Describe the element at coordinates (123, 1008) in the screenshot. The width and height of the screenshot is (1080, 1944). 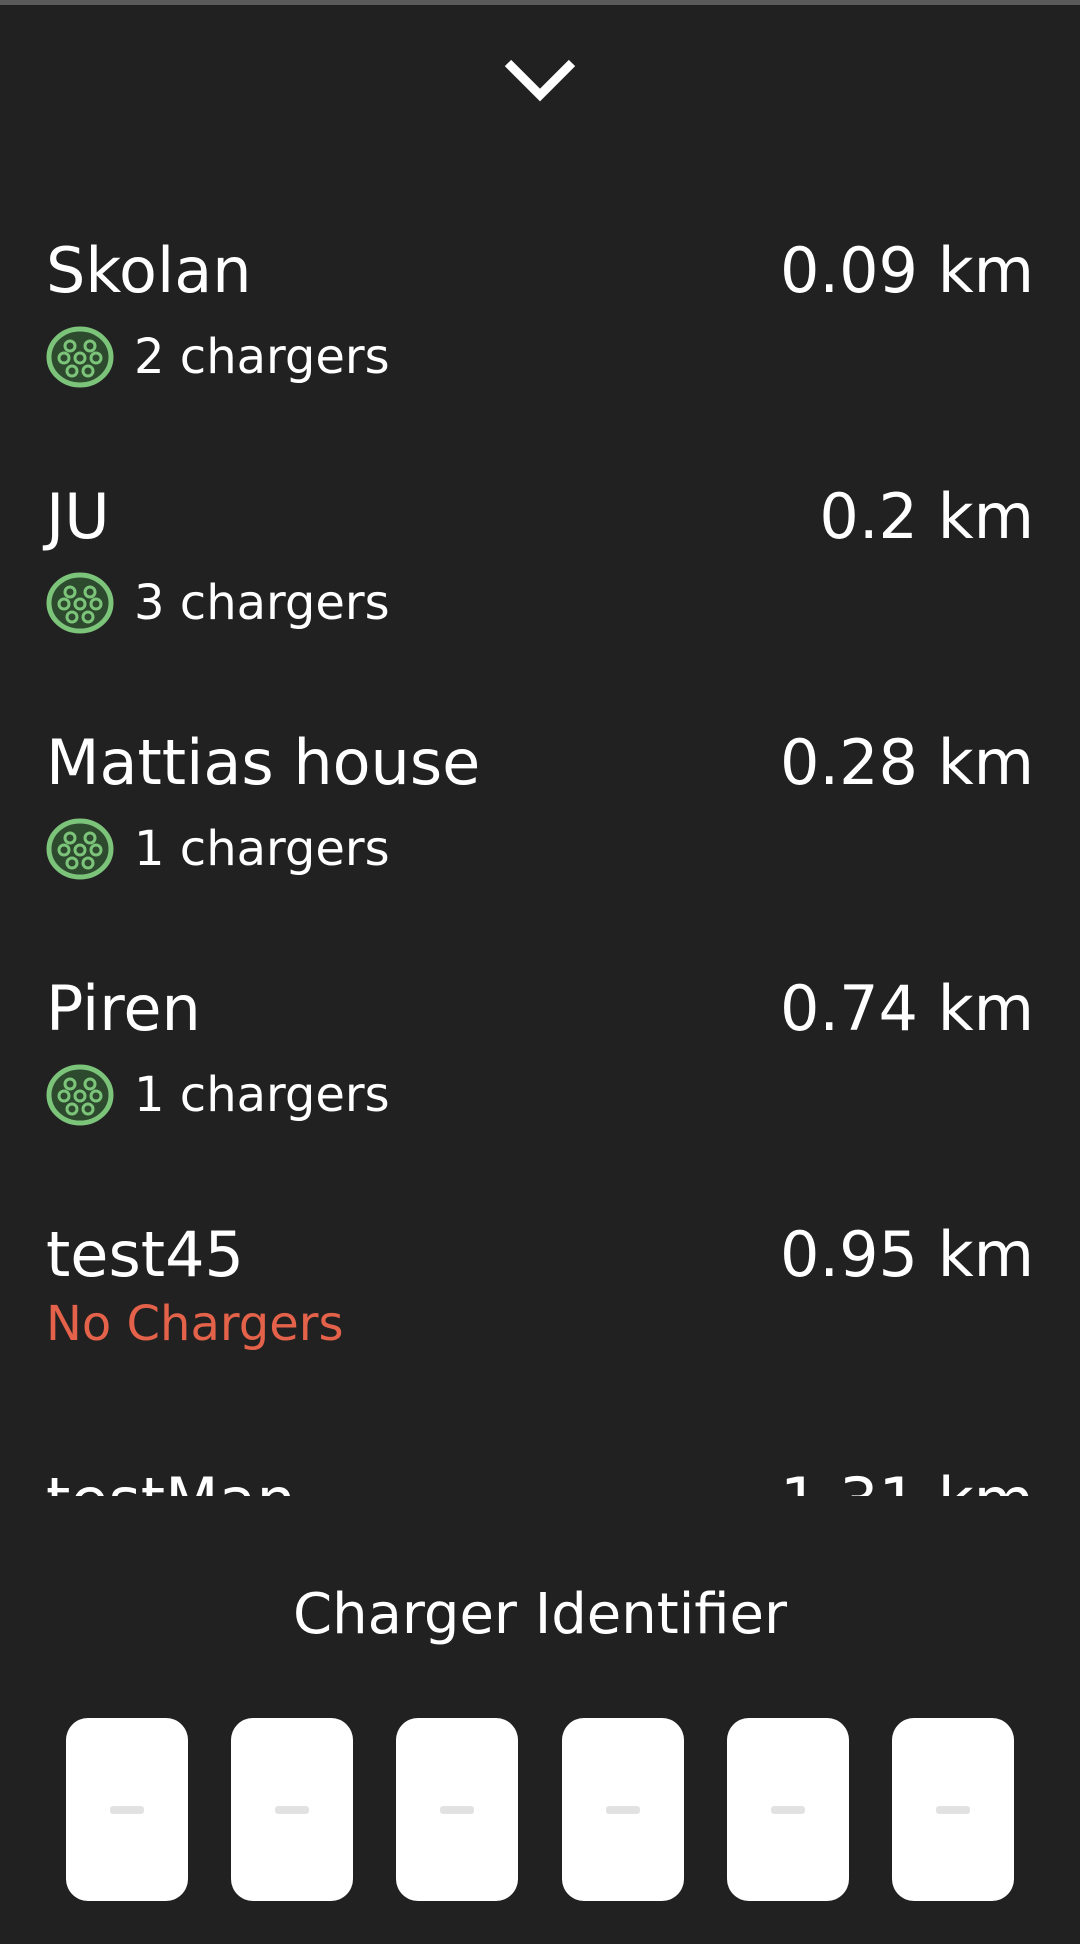
I see `station-name: Piren` at that location.